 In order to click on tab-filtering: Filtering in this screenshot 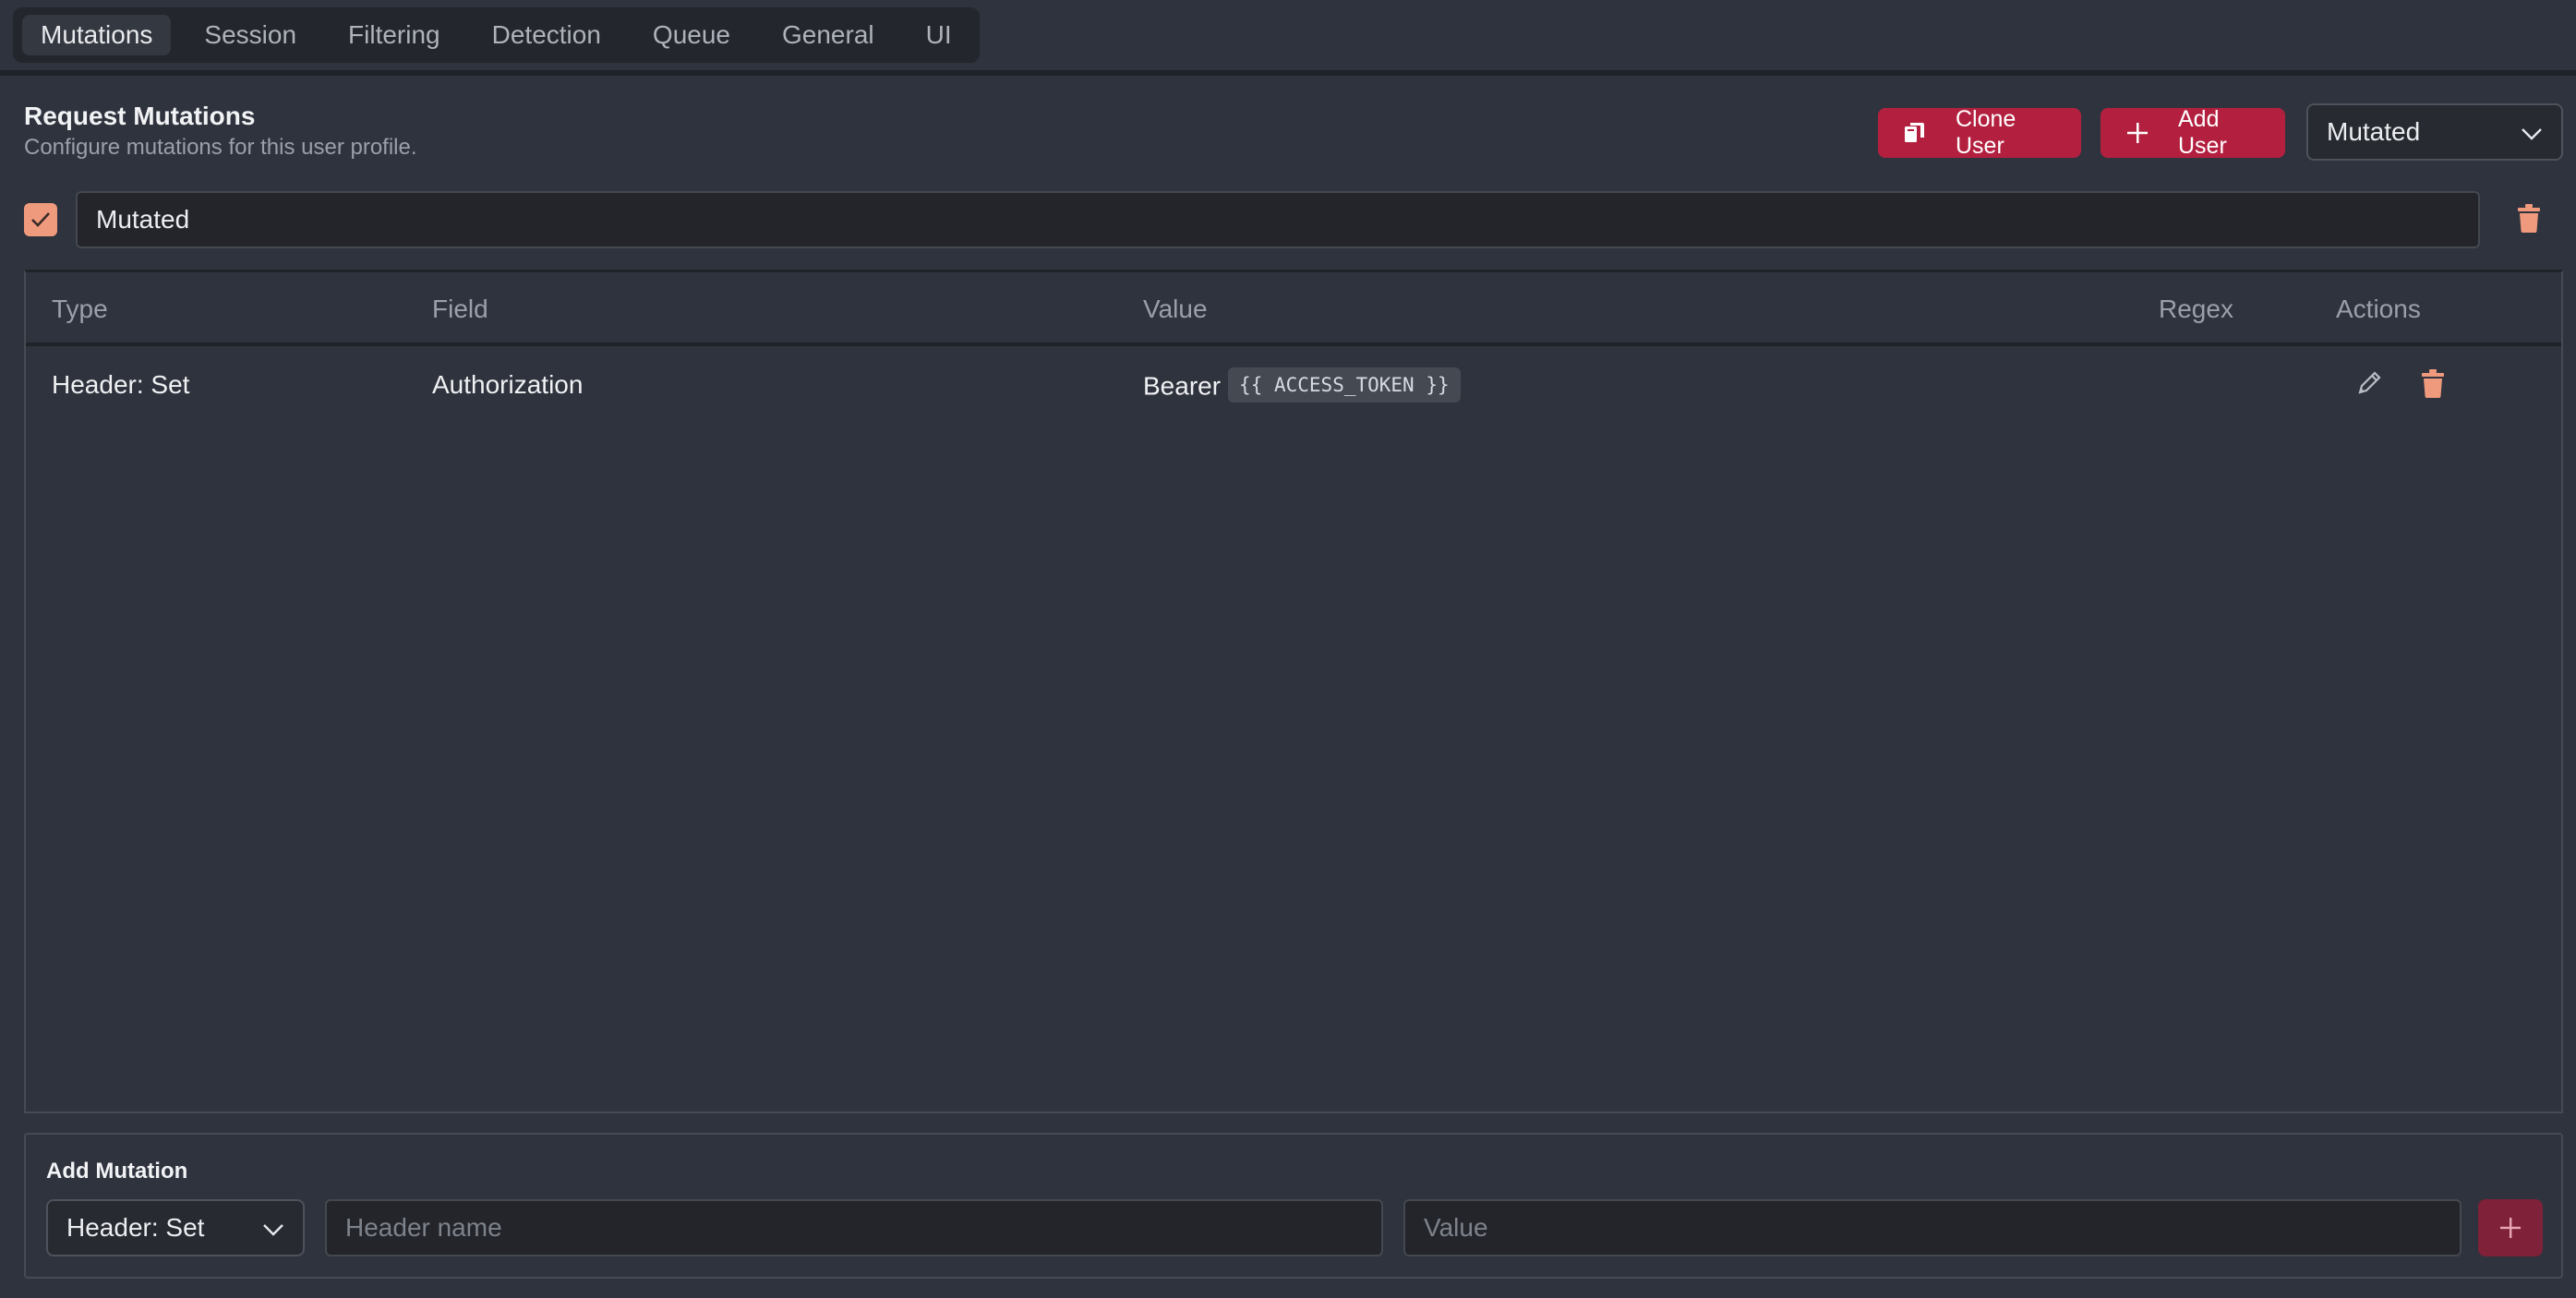, I will do `click(394, 35)`.